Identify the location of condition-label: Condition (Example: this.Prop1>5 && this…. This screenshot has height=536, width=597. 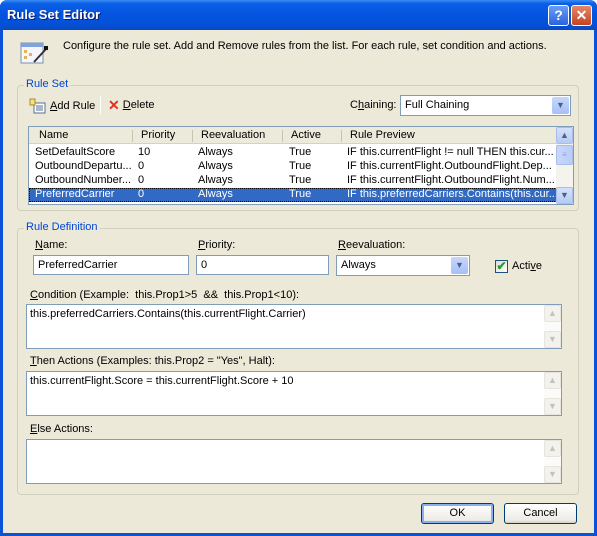
(165, 295).